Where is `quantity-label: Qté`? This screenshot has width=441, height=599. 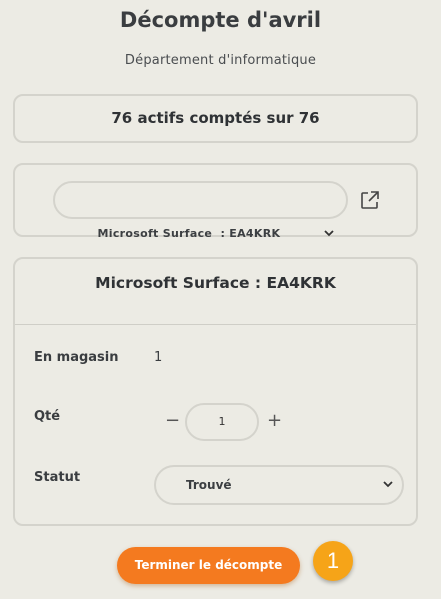
quantity-label: Qté is located at coordinates (47, 416).